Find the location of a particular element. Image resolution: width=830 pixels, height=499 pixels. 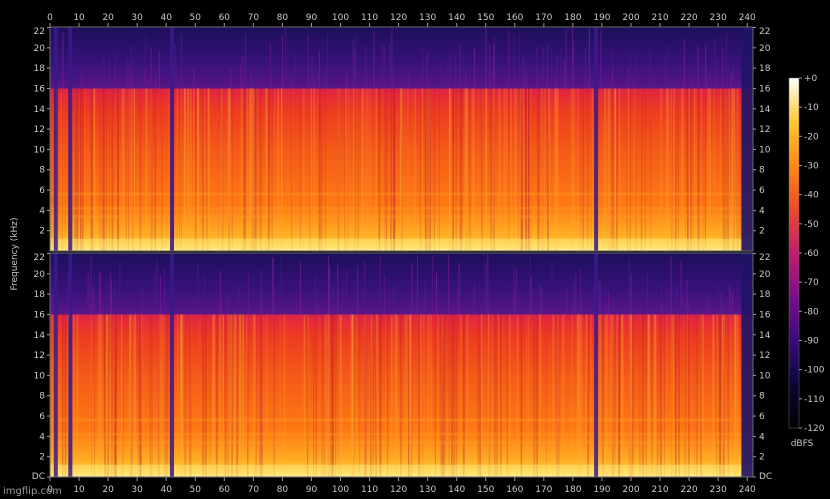

y-tick-label-left: 4 is located at coordinates (42, 437).